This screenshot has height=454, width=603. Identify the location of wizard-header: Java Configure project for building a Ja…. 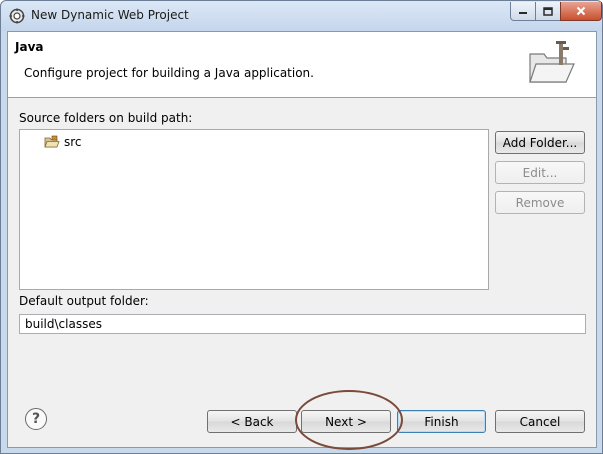
(302, 65).